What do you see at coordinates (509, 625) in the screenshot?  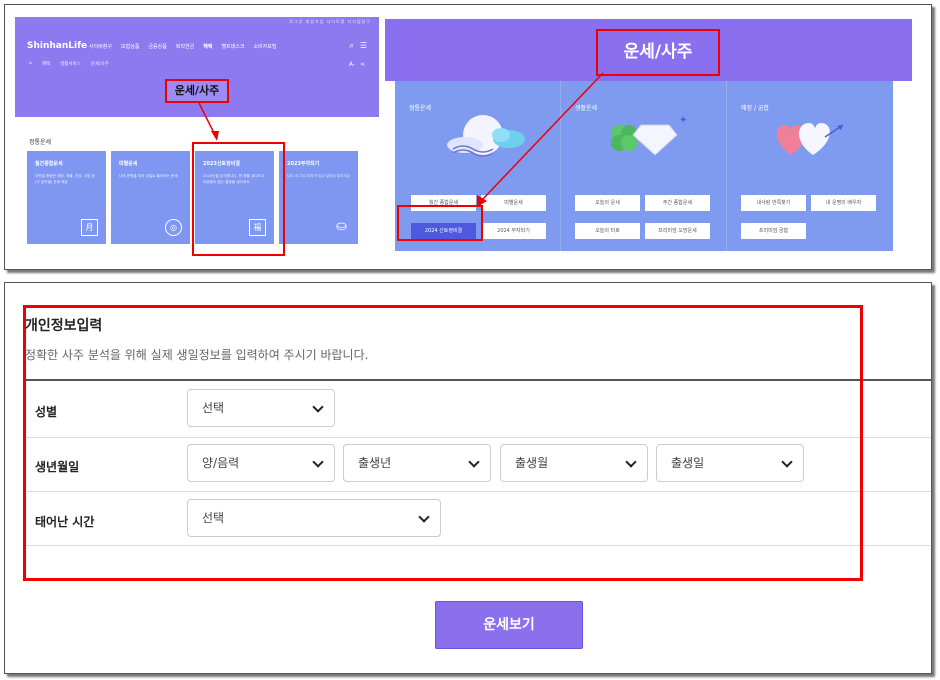 I see `view-fortune-button: 운세보기` at bounding box center [509, 625].